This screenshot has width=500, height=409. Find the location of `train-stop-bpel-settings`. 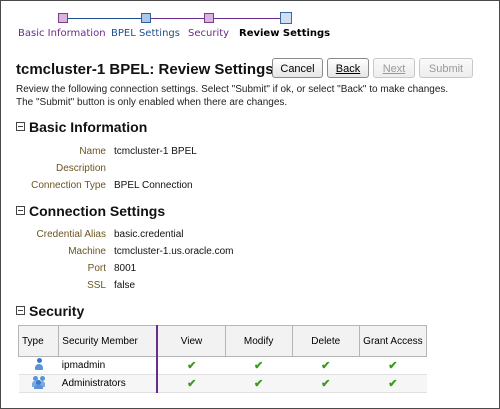

train-stop-bpel-settings is located at coordinates (146, 18).